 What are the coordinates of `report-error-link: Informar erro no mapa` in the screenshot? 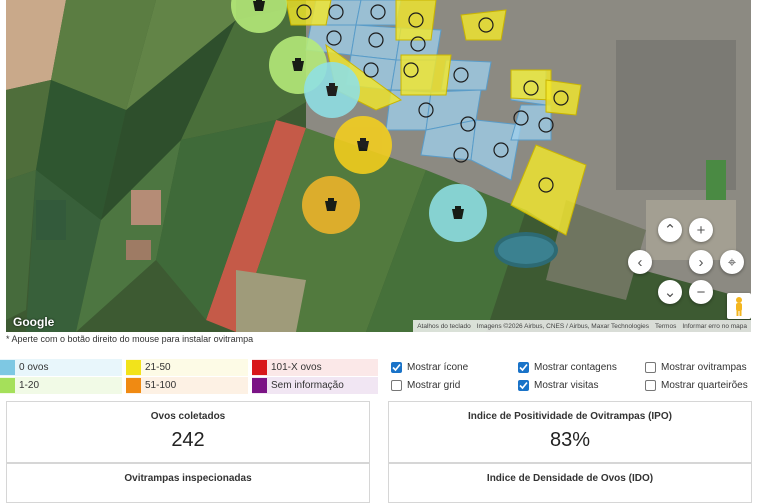 It's located at (714, 326).